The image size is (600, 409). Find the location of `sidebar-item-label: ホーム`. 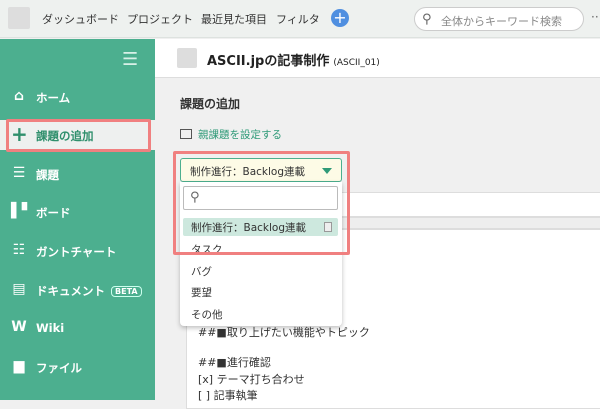

sidebar-item-label: ホーム is located at coordinates (53, 98).